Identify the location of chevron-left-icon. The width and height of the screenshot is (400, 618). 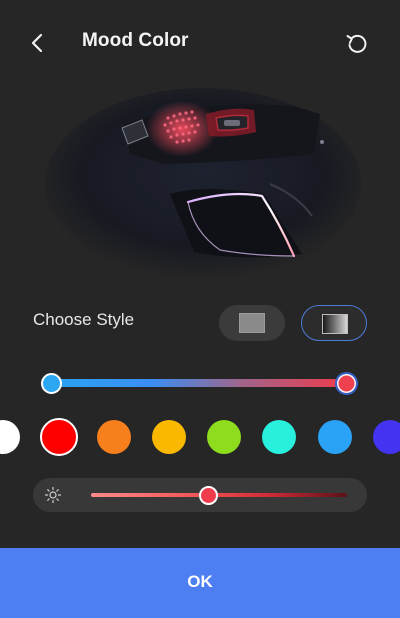
(37, 43).